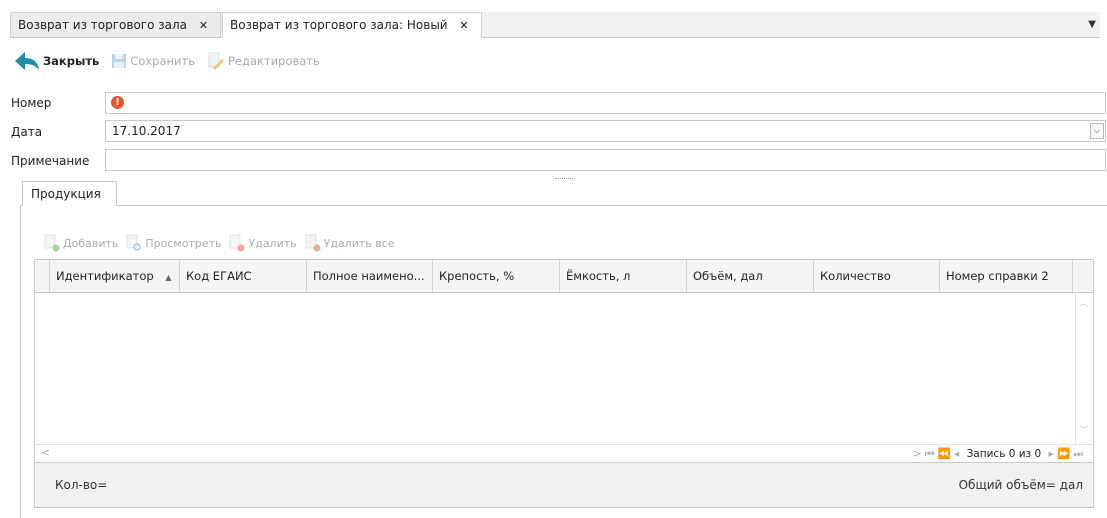 This screenshot has height=518, width=1107. I want to click on first-record-icon: ⏮, so click(931, 454).